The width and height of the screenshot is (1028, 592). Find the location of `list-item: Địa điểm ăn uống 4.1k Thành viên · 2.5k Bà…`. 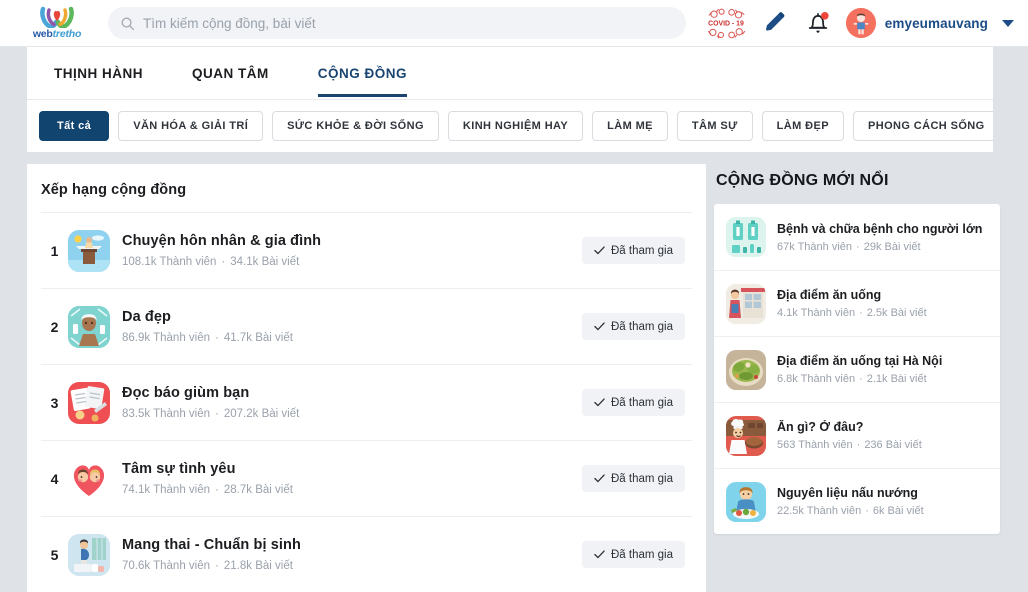

list-item: Địa điểm ăn uống 4.1k Thành viên · 2.5k Bà… is located at coordinates (857, 303).